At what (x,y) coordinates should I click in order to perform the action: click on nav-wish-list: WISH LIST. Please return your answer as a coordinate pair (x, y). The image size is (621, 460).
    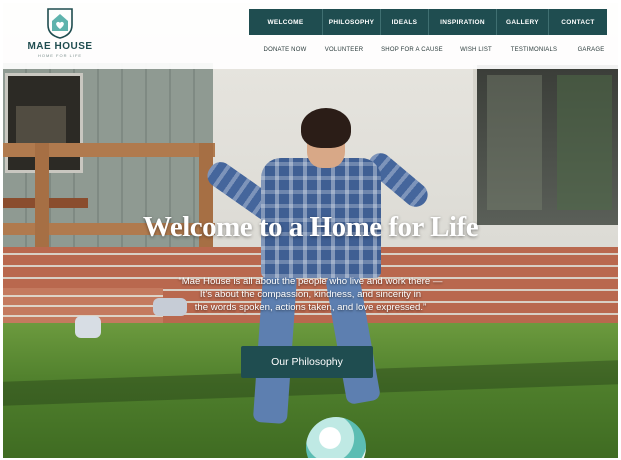
    Looking at the image, I should click on (476, 50).